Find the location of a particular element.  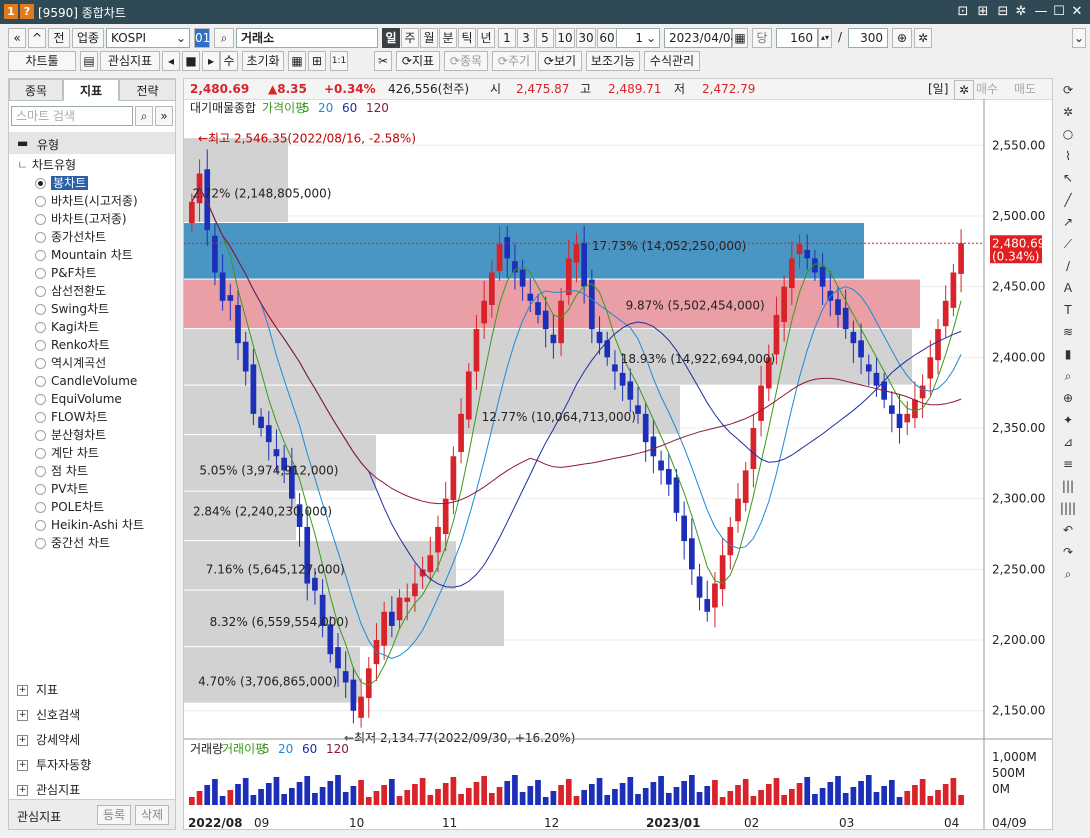

ruler-icon: ⊿ is located at coordinates (1068, 442).